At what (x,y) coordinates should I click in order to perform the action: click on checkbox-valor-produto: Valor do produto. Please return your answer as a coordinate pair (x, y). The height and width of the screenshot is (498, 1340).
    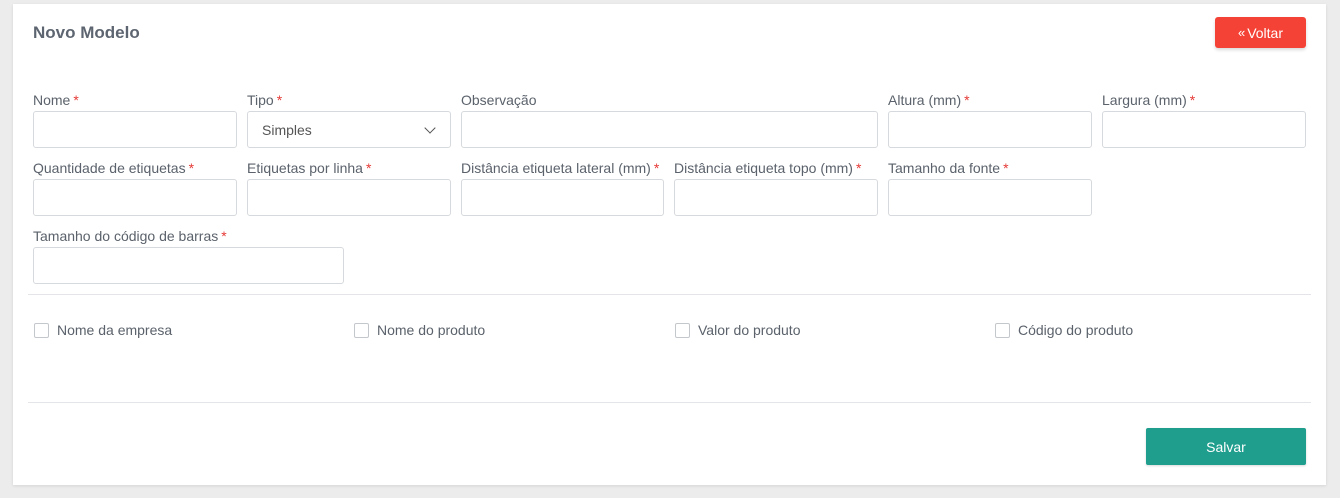
    Looking at the image, I should click on (737, 330).